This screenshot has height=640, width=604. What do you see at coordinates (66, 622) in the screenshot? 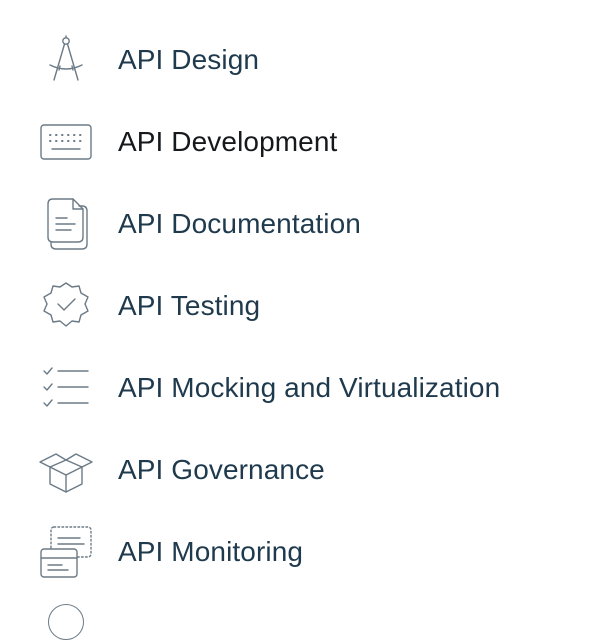
I see `next-item-icon-partial` at bounding box center [66, 622].